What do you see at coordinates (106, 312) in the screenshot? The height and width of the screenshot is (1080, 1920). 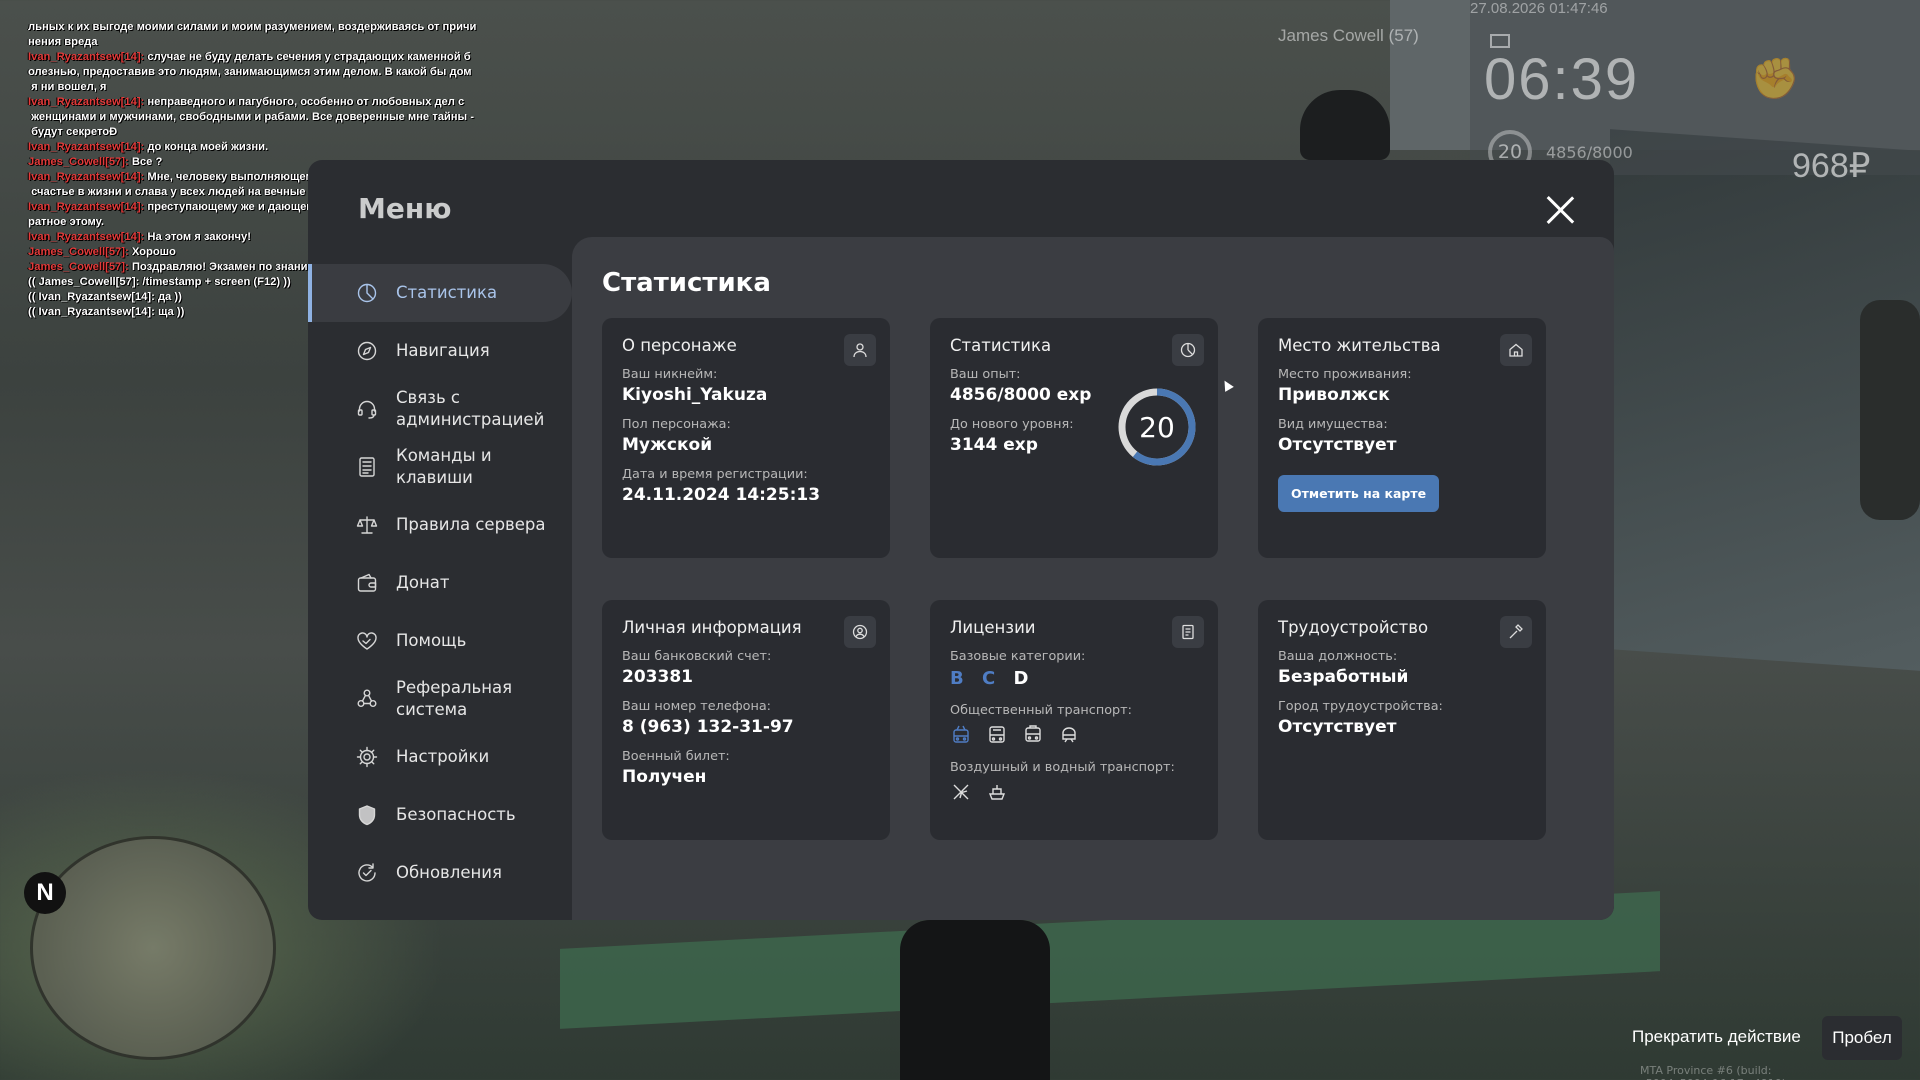 I see `chat-text: (( Ivan_Ryazantsew[14]: ща ))` at bounding box center [106, 312].